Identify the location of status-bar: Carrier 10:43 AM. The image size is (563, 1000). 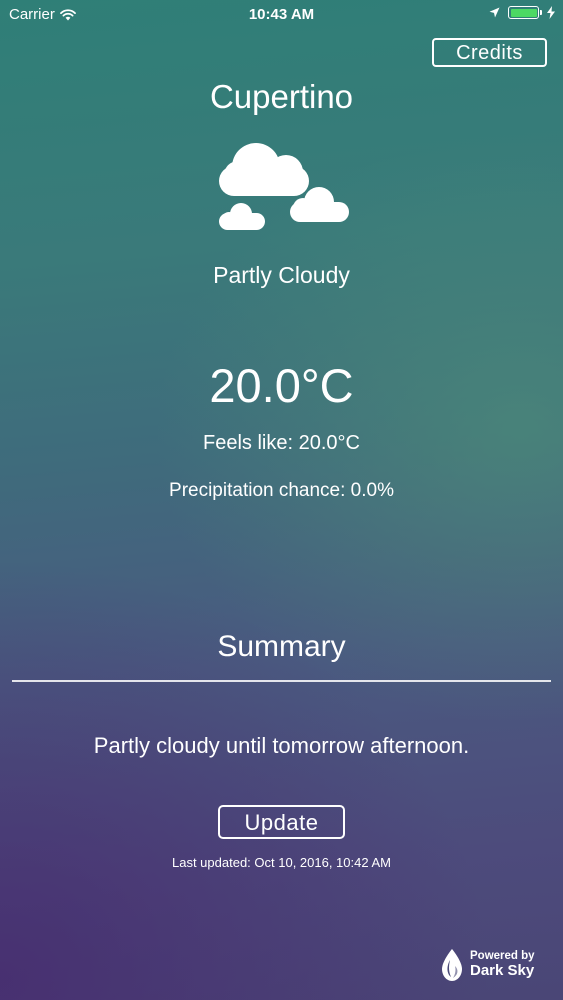
(281, 15).